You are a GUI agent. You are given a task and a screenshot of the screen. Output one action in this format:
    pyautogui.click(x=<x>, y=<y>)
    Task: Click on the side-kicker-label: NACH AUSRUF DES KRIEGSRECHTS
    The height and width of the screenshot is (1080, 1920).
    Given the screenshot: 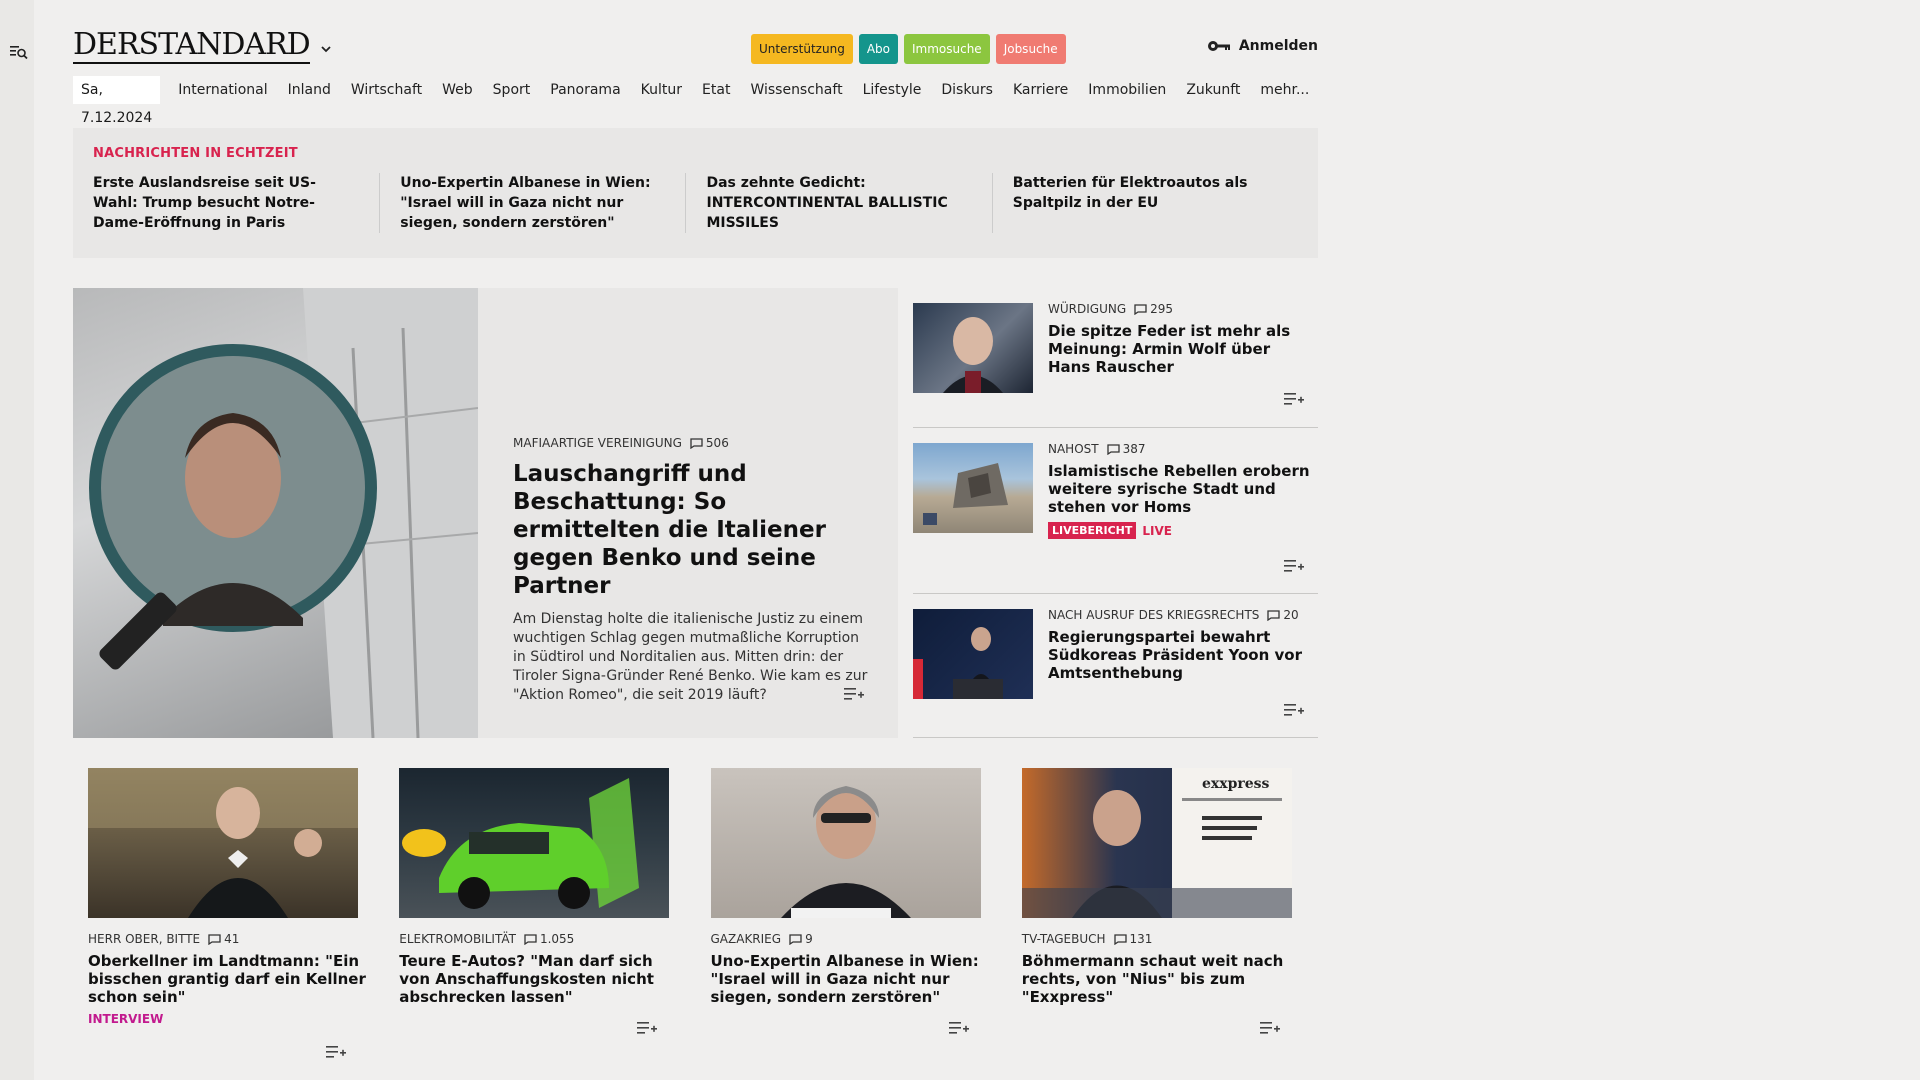 What is the action you would take?
    pyautogui.click(x=1154, y=615)
    